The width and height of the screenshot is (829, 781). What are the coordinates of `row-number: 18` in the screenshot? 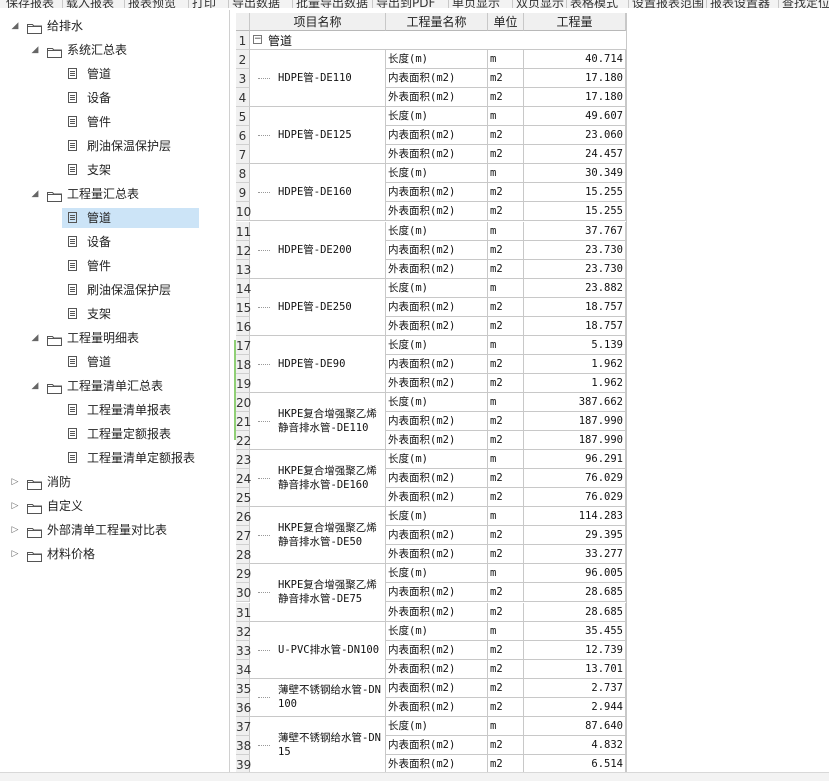 It's located at (243, 364).